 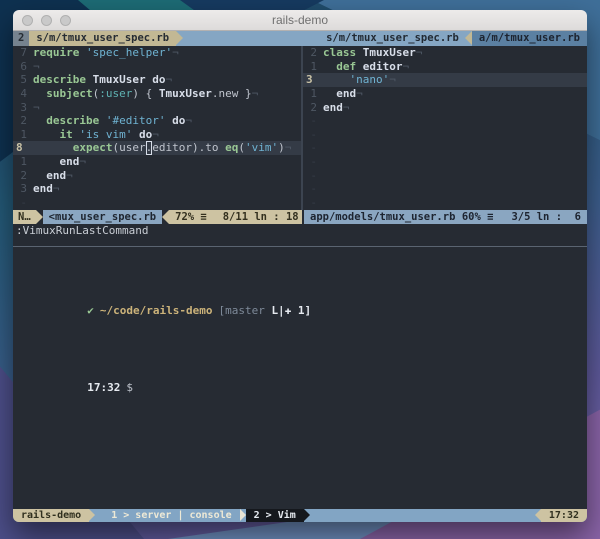 What do you see at coordinates (21, 38) in the screenshot?
I see `tab-number: 2` at bounding box center [21, 38].